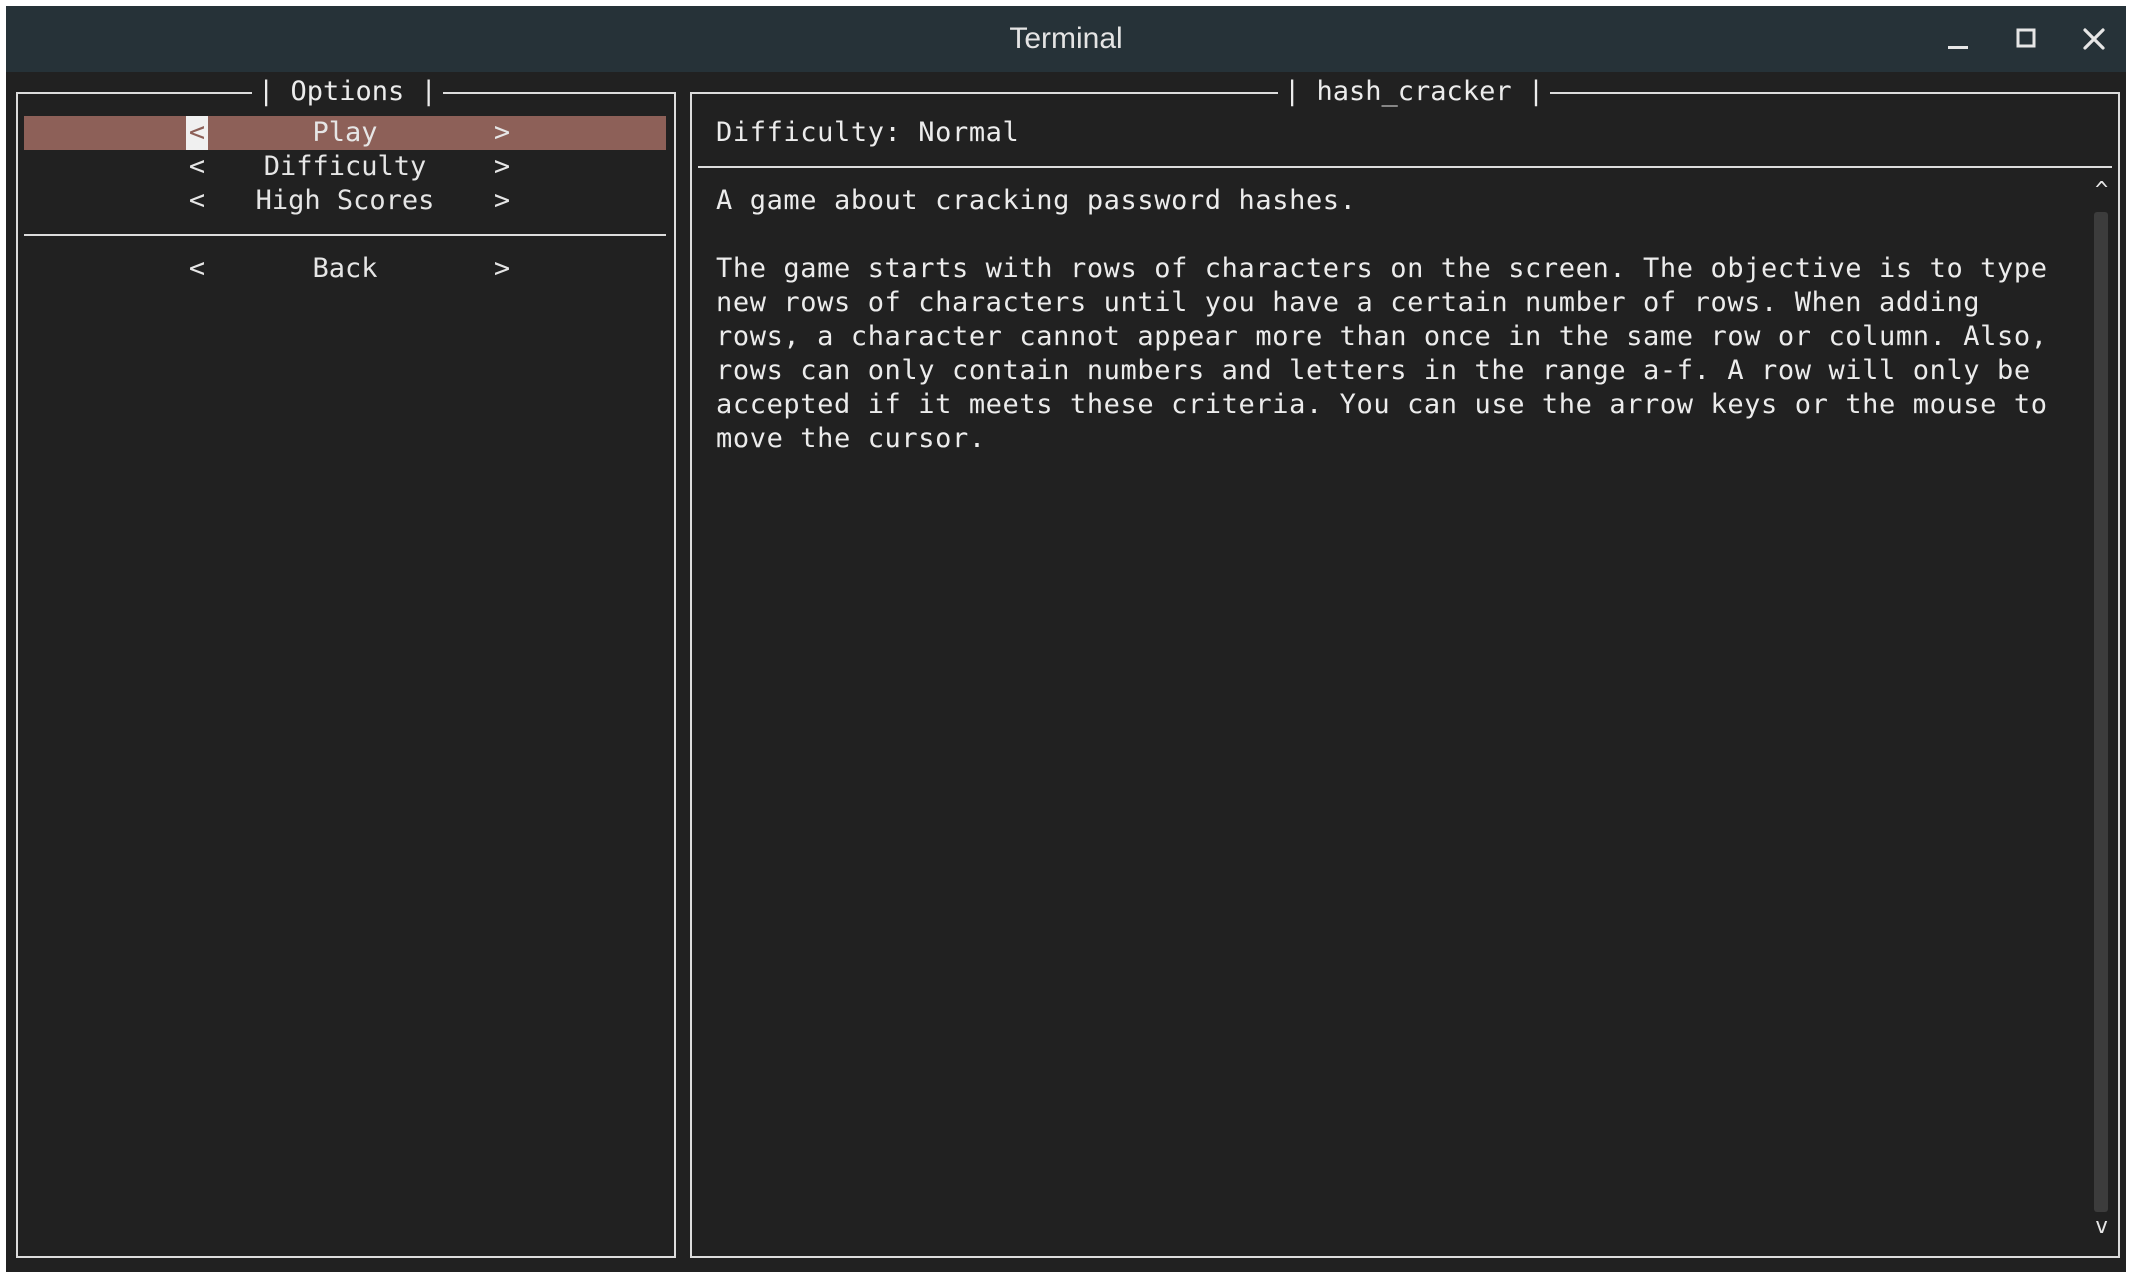 The width and height of the screenshot is (2130, 1276). Describe the element at coordinates (851, 438) in the screenshot. I see `description-line: move the cursor.` at that location.